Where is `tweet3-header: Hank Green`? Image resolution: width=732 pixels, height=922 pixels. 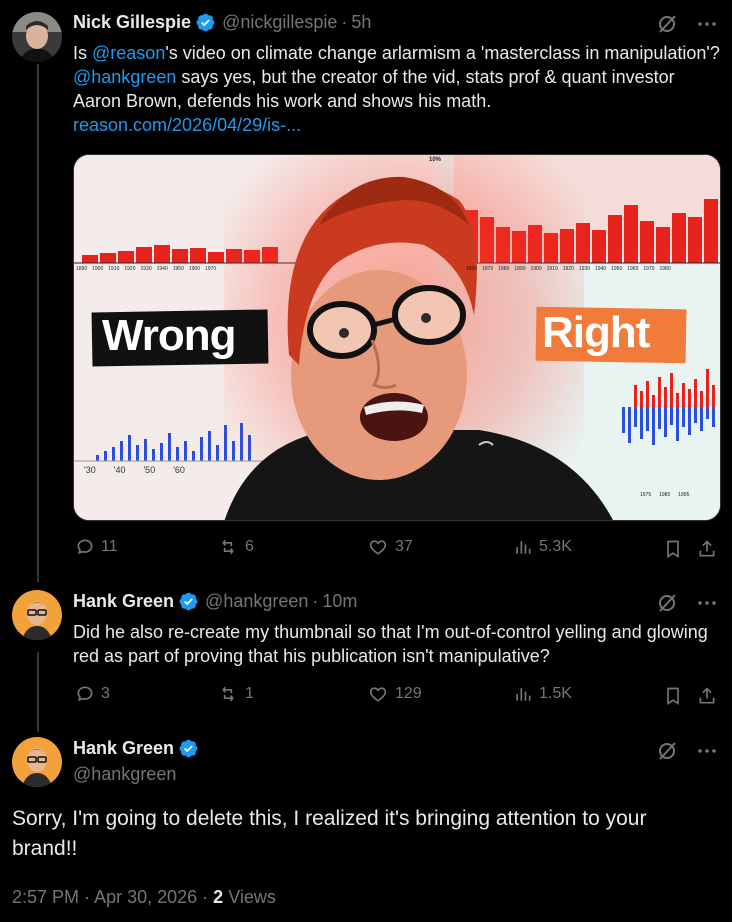 tweet3-header: Hank Green is located at coordinates (139, 748).